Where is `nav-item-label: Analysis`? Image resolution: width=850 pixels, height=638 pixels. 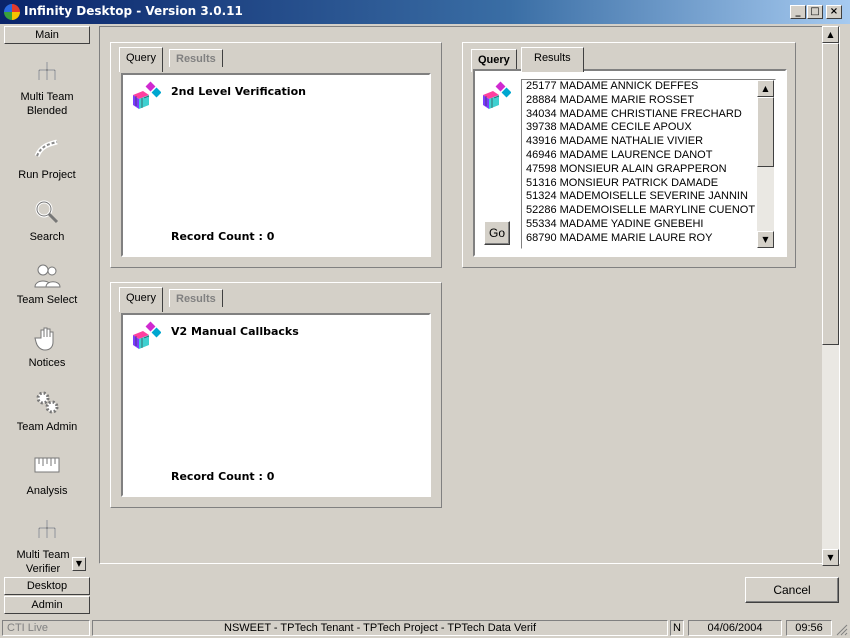
nav-item-label: Analysis is located at coordinates (47, 491).